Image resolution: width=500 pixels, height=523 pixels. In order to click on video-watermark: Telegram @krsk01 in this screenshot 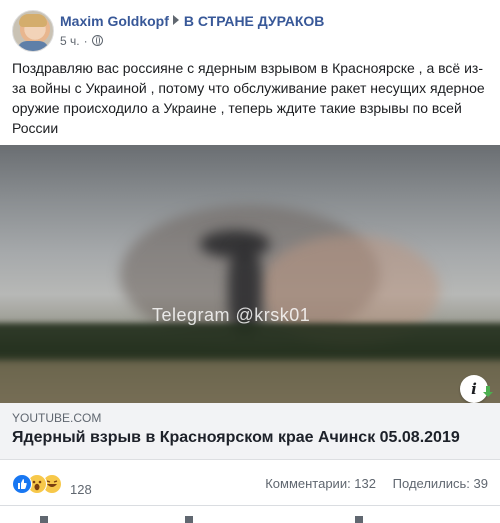, I will do `click(231, 315)`.